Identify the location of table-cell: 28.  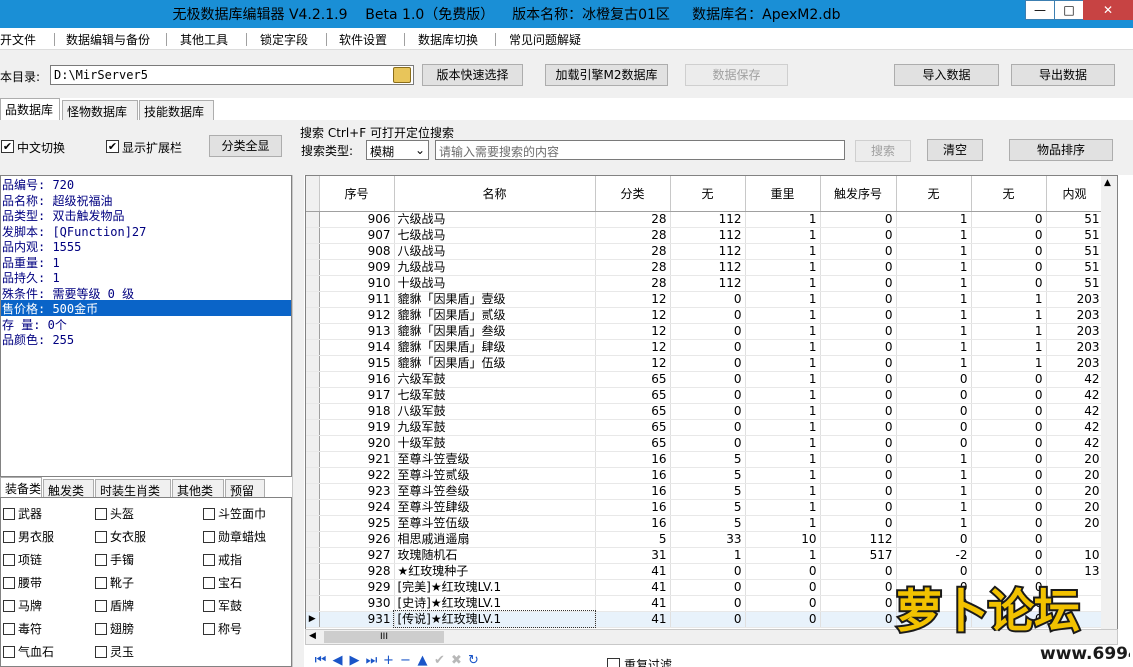
(633, 219).